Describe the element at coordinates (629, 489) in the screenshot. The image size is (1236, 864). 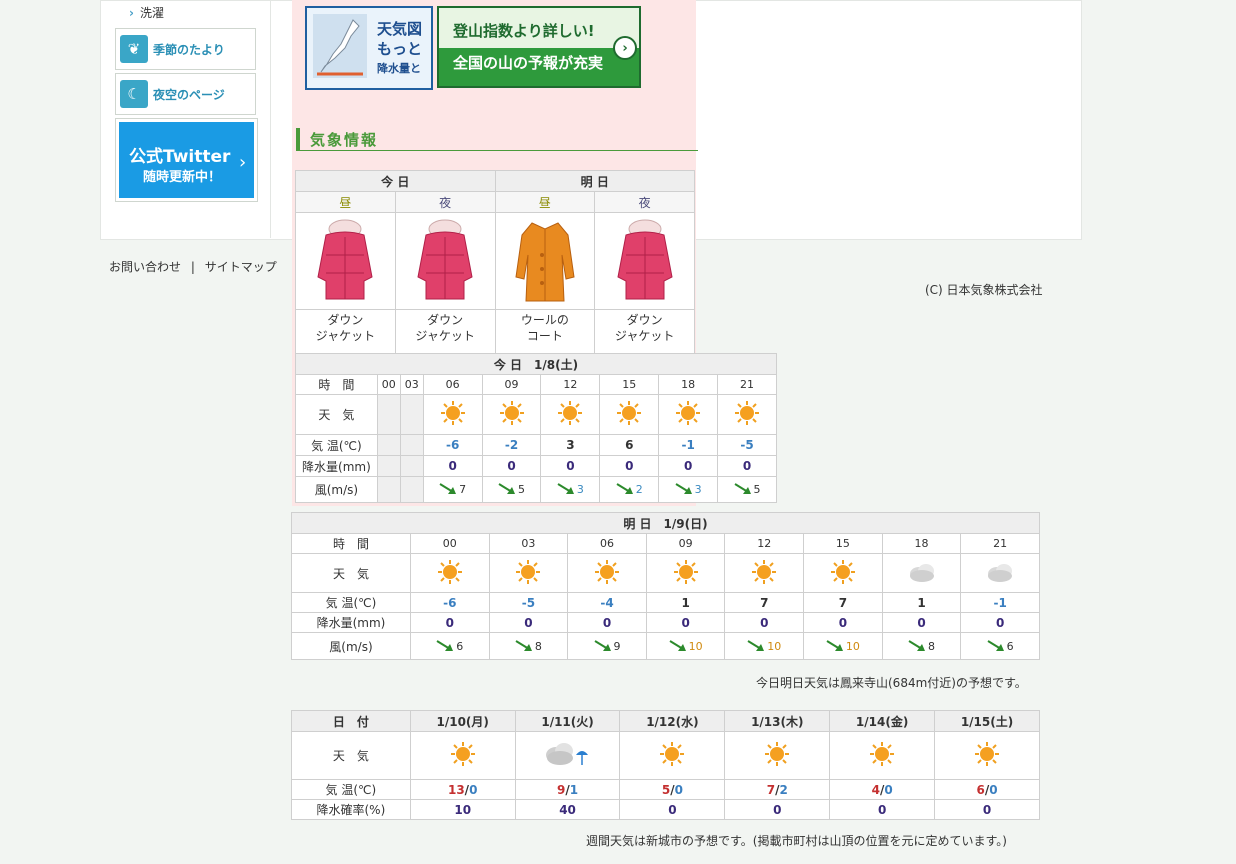
I see `wind-cell: 2` at that location.